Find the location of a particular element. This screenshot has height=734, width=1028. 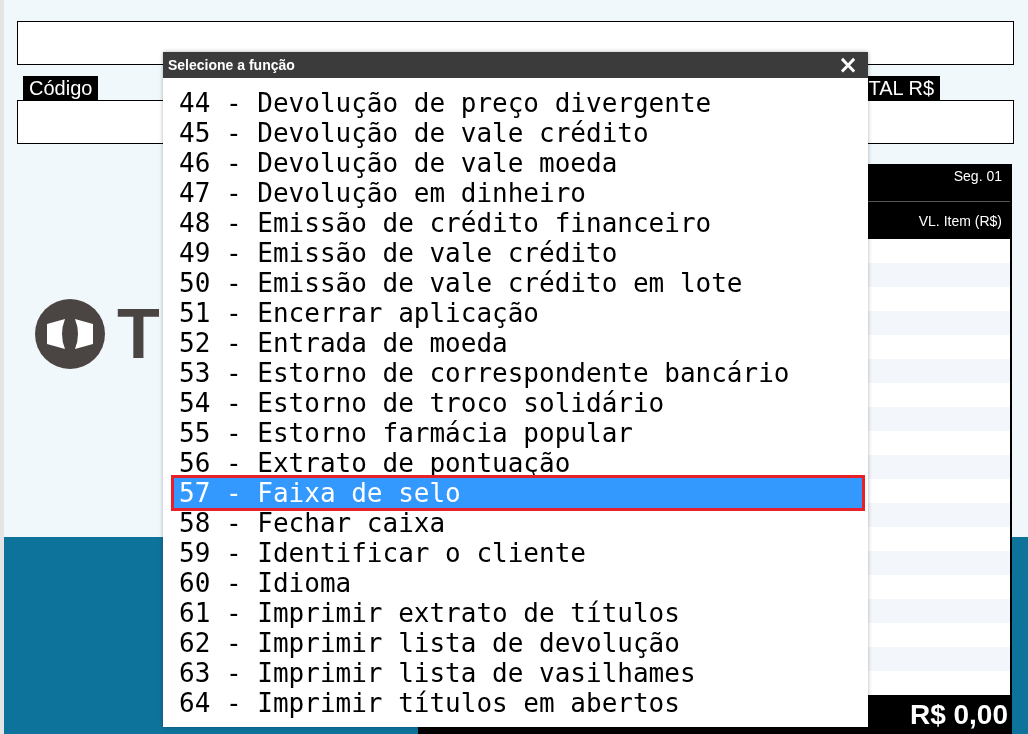

function-item: 60 - Idioma is located at coordinates (518, 583).